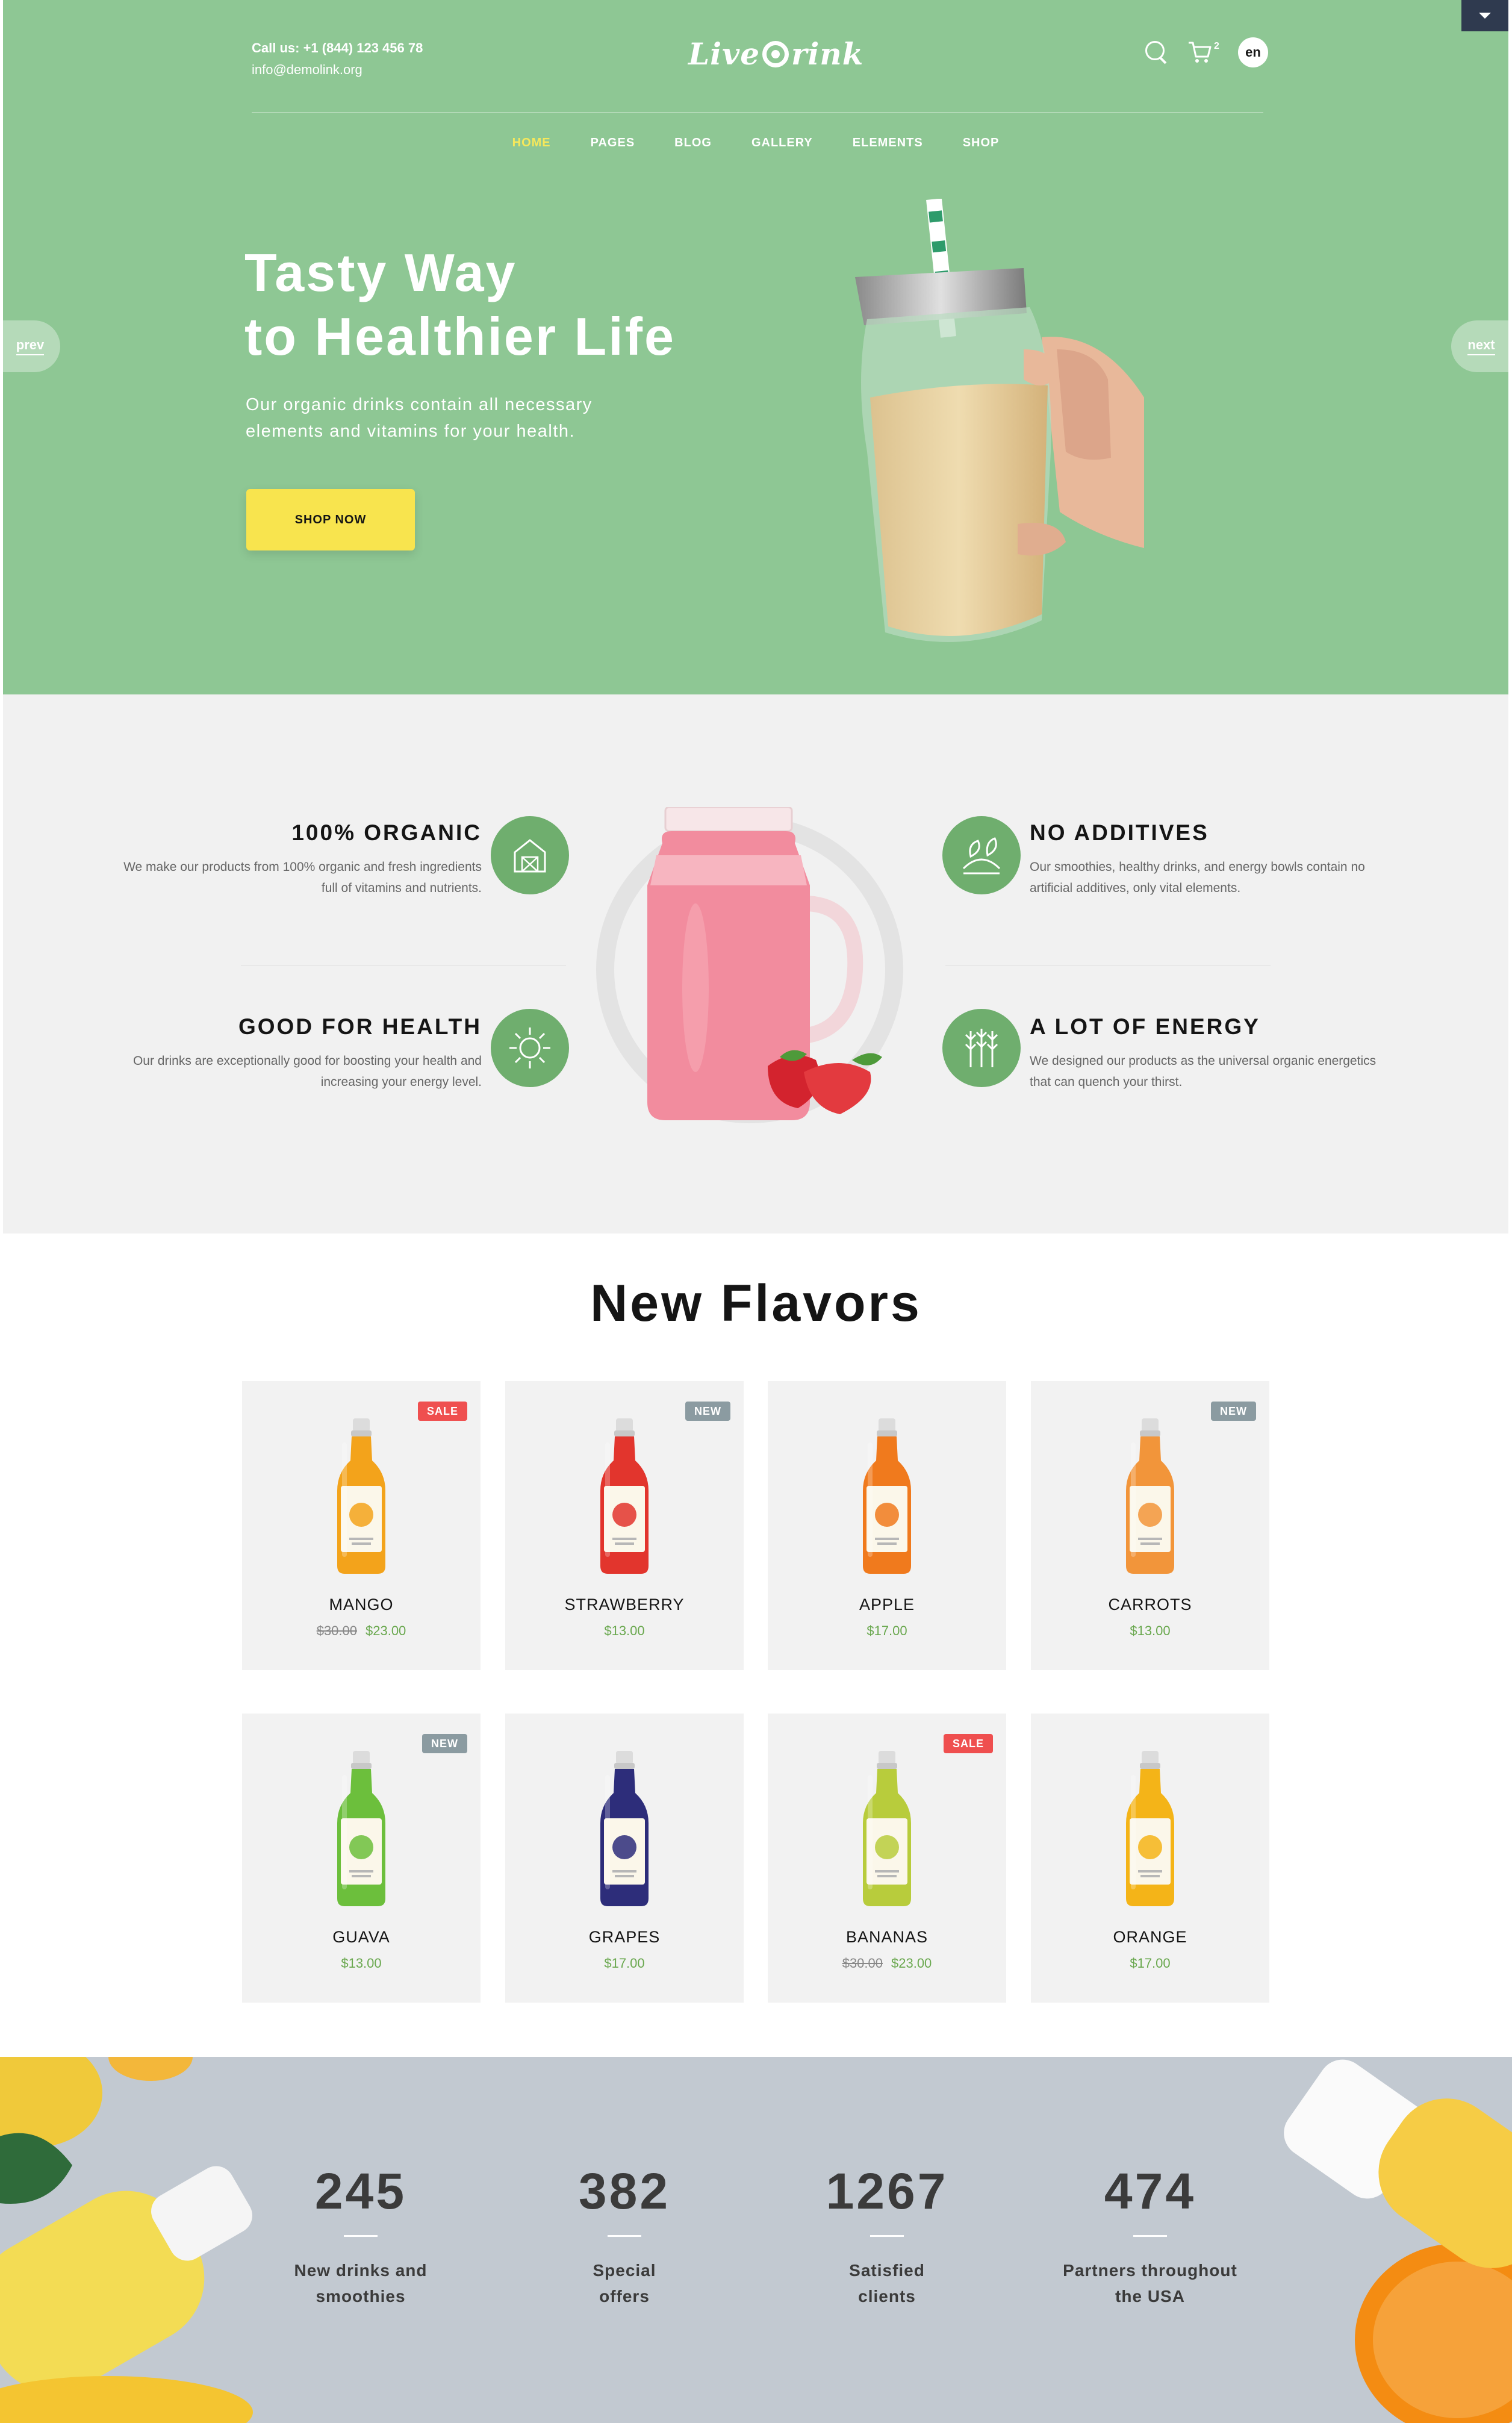 The height and width of the screenshot is (2423, 1512). I want to click on product-card: NEW CARROTS $13.00, so click(1150, 1525).